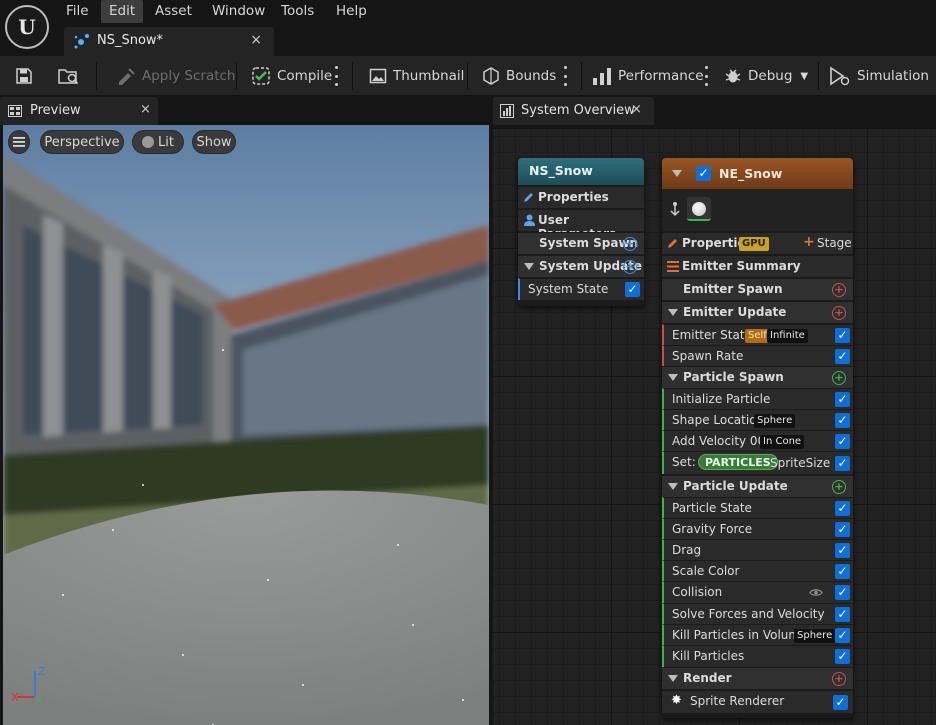 The width and height of the screenshot is (936, 725). Describe the element at coordinates (714, 127) in the screenshot. I see `graph-top-border` at that location.